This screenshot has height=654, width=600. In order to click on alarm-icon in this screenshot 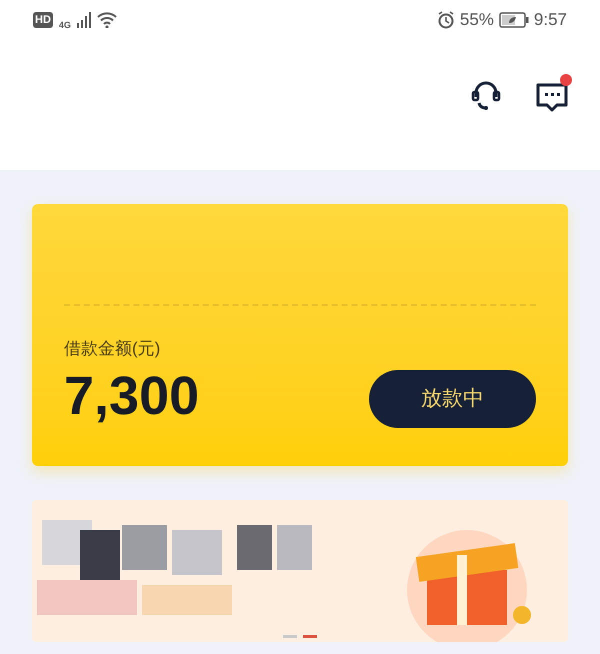, I will do `click(445, 20)`.